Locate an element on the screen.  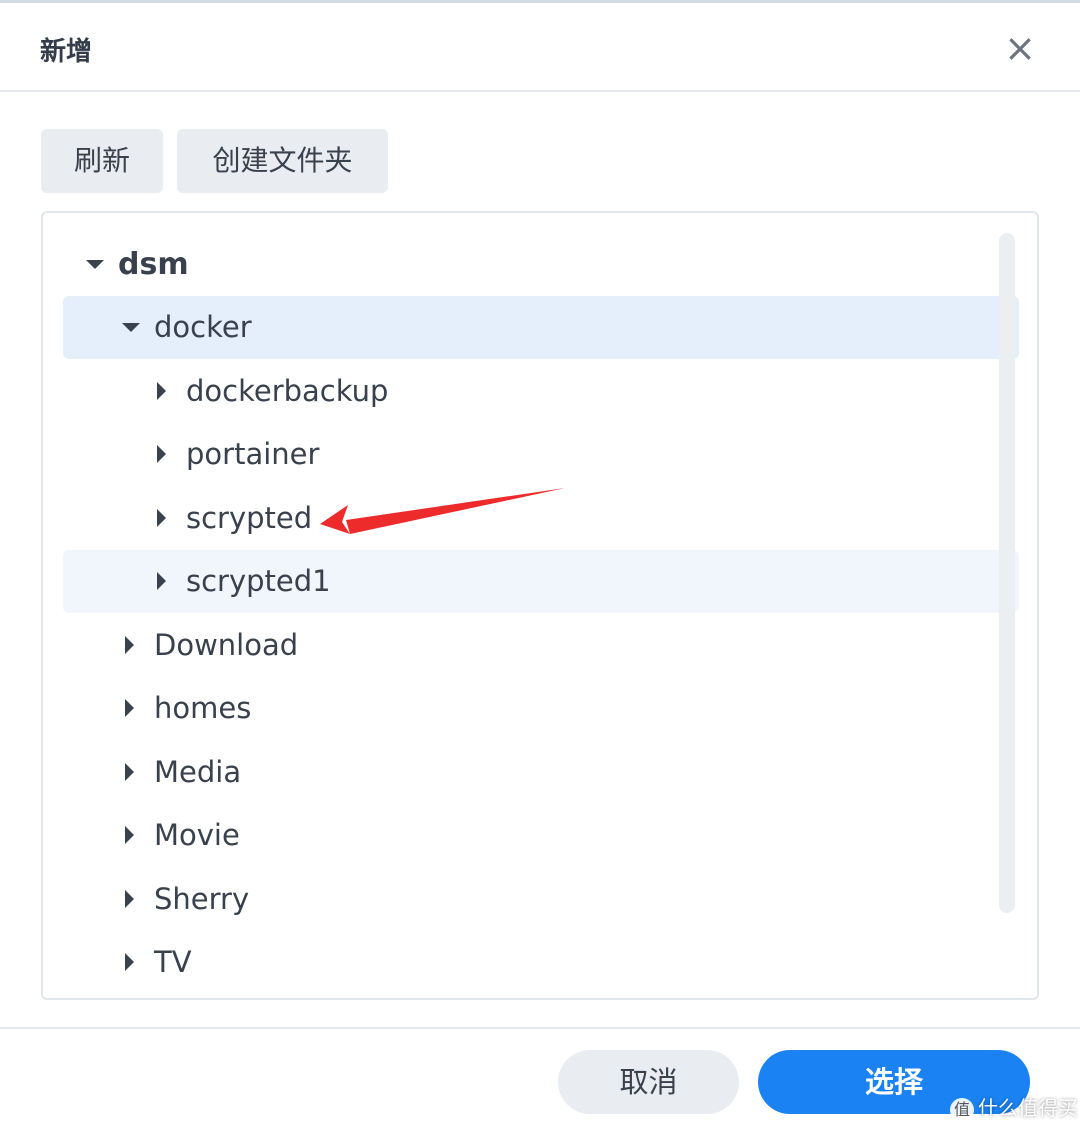
tree-node-scrypted: scrypted is located at coordinates (541, 518).